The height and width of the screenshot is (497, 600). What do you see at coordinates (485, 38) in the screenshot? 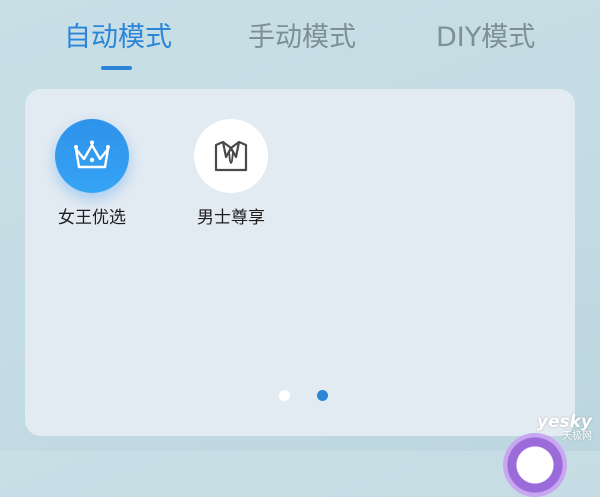
I see `tab-diy-mode: DIY模式` at bounding box center [485, 38].